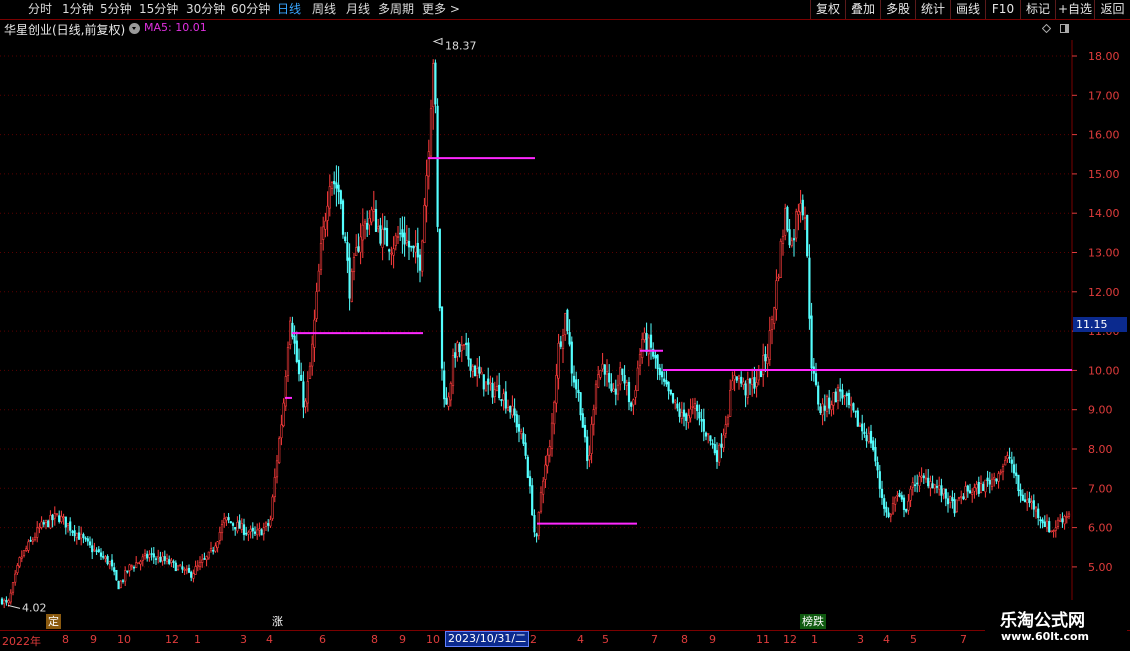  Describe the element at coordinates (277, 621) in the screenshot. I see `marker-limit-up: 涨` at that location.